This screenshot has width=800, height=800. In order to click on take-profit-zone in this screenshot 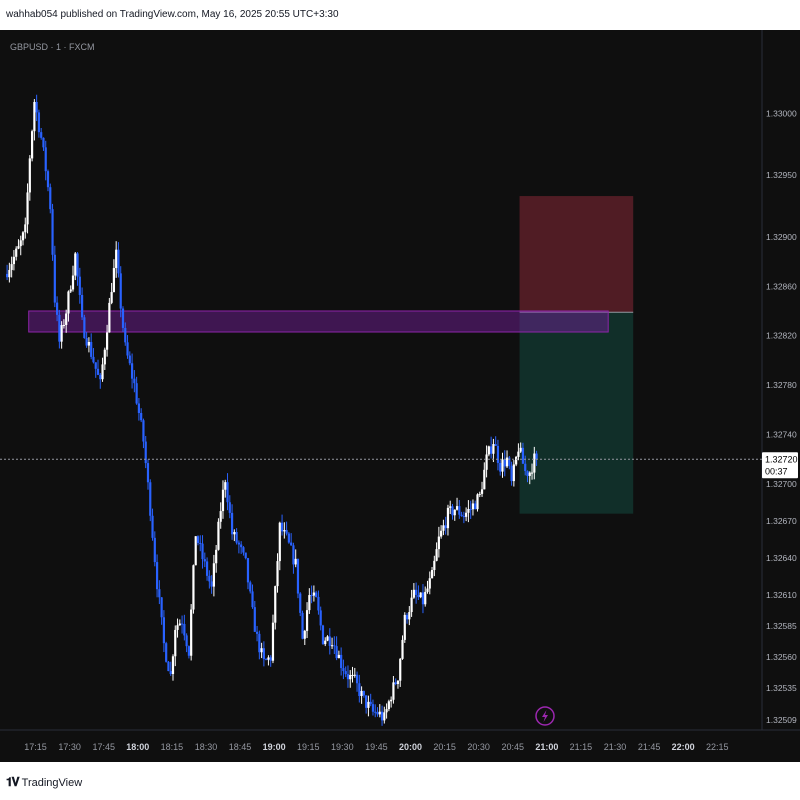, I will do `click(576, 413)`.